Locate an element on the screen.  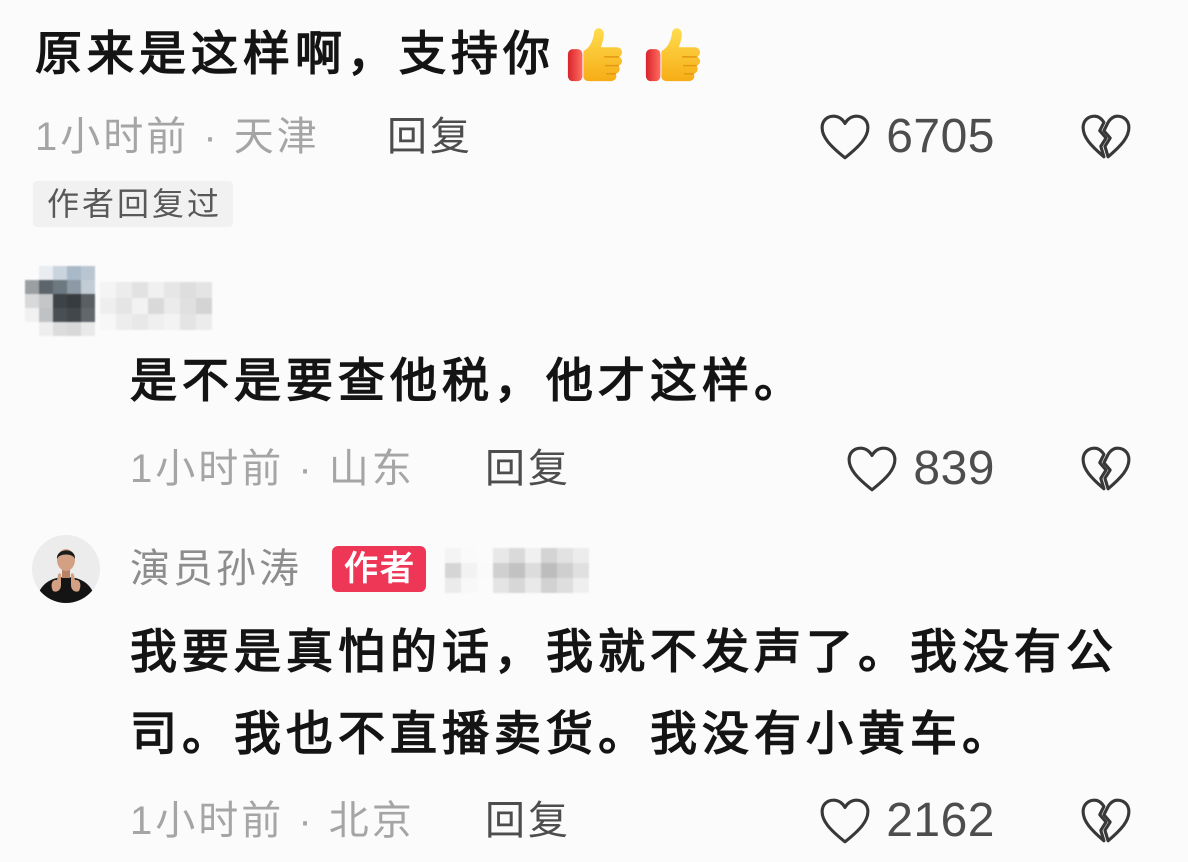
comment-actions: 1小时前 · 天津 回复 6705 is located at coordinates (594, 137).